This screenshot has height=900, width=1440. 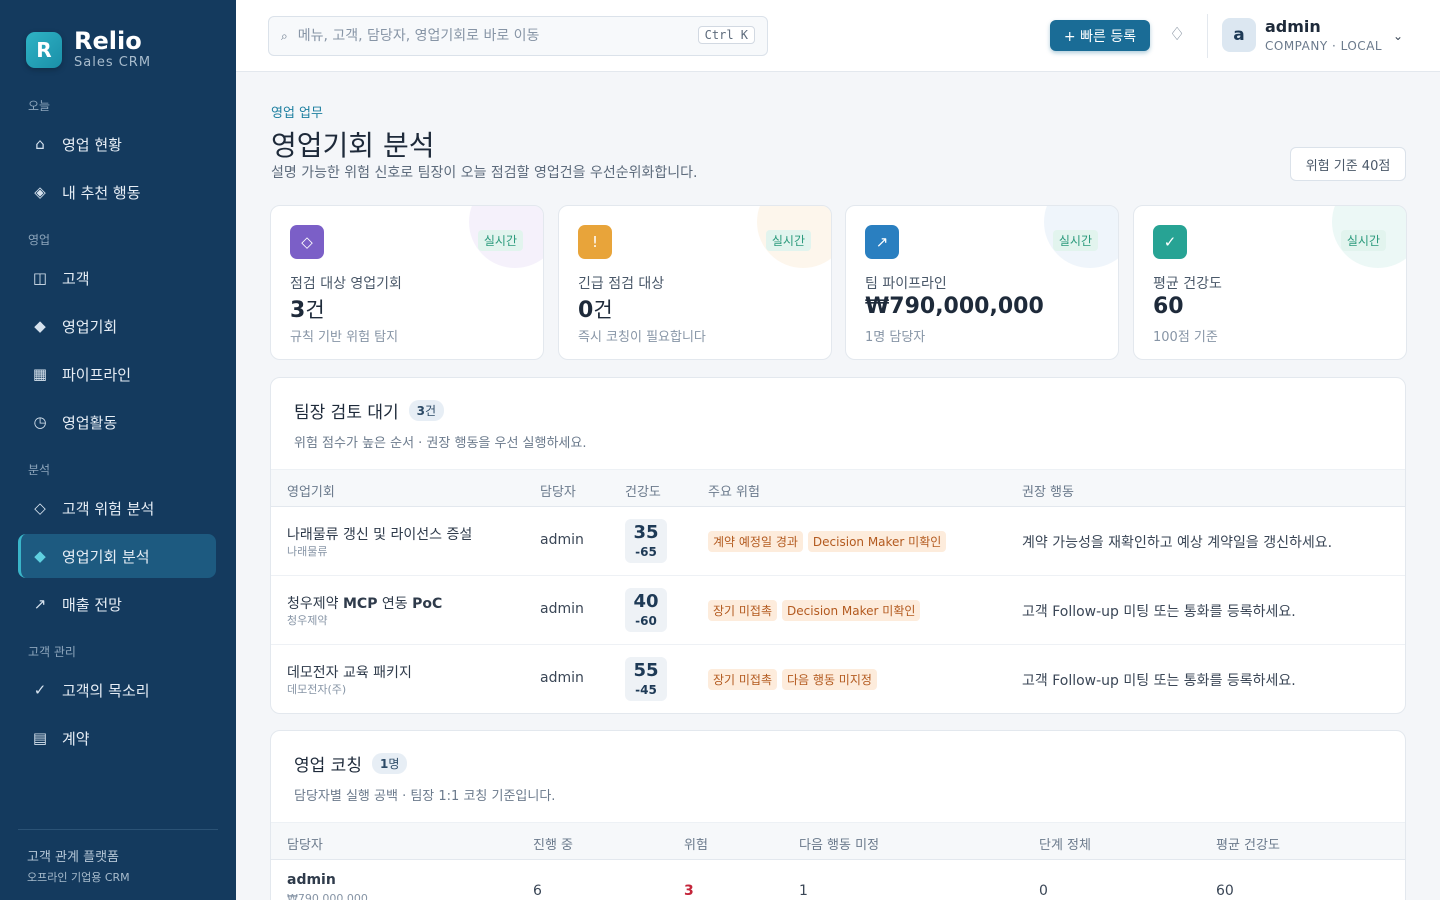 What do you see at coordinates (1293, 26) in the screenshot?
I see `user-name: admin` at bounding box center [1293, 26].